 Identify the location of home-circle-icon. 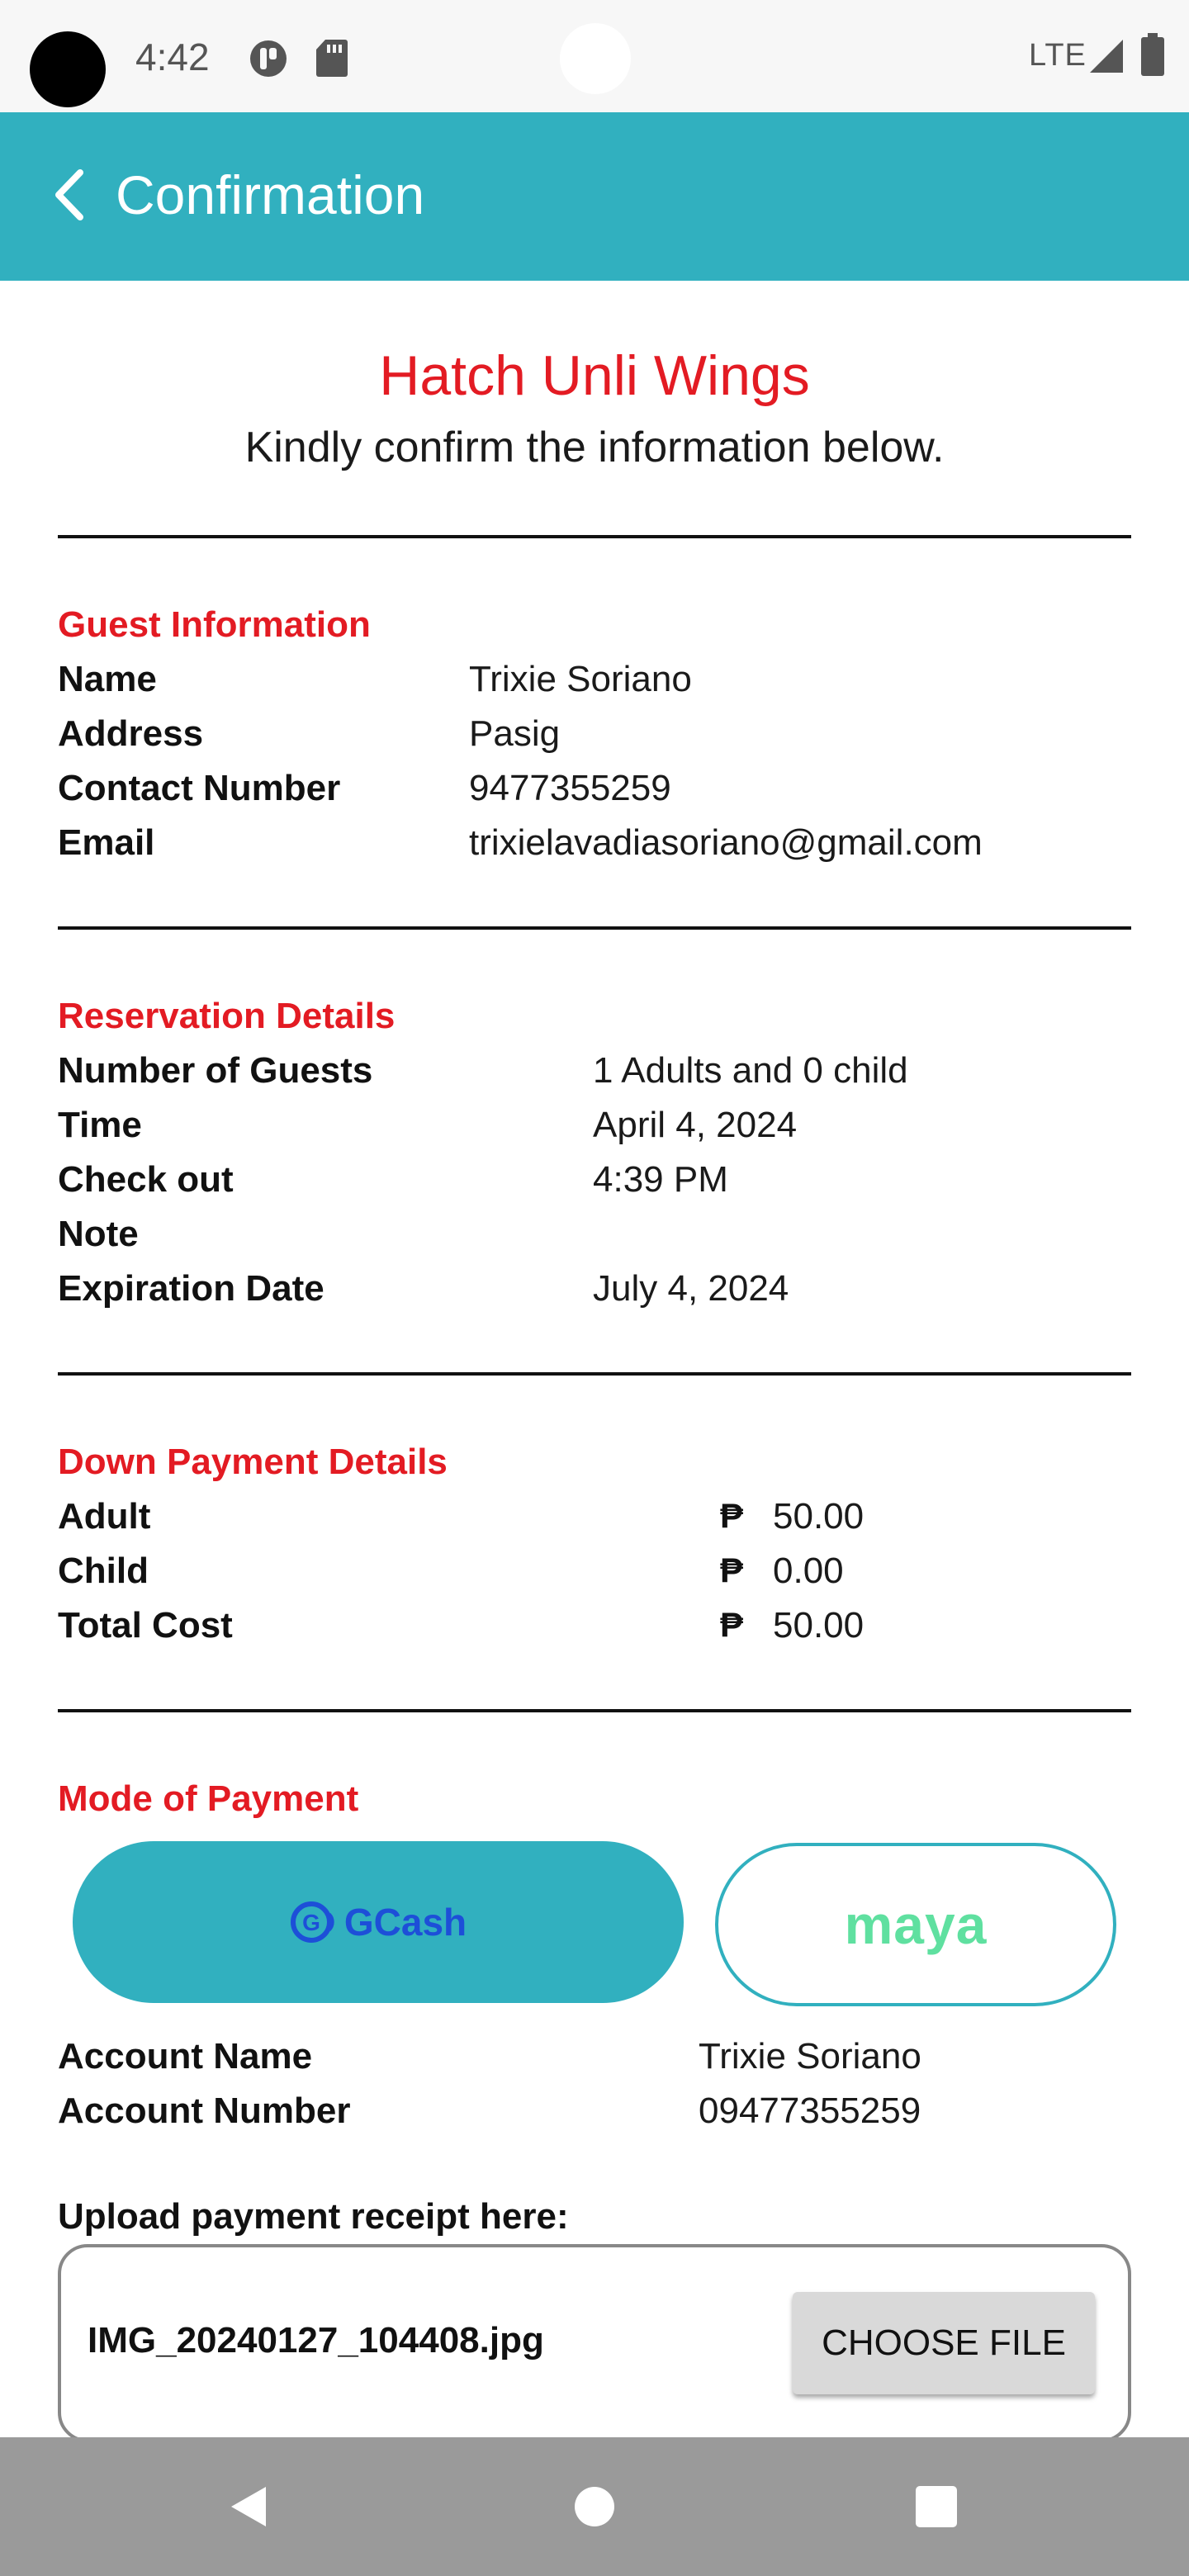
(594, 2506).